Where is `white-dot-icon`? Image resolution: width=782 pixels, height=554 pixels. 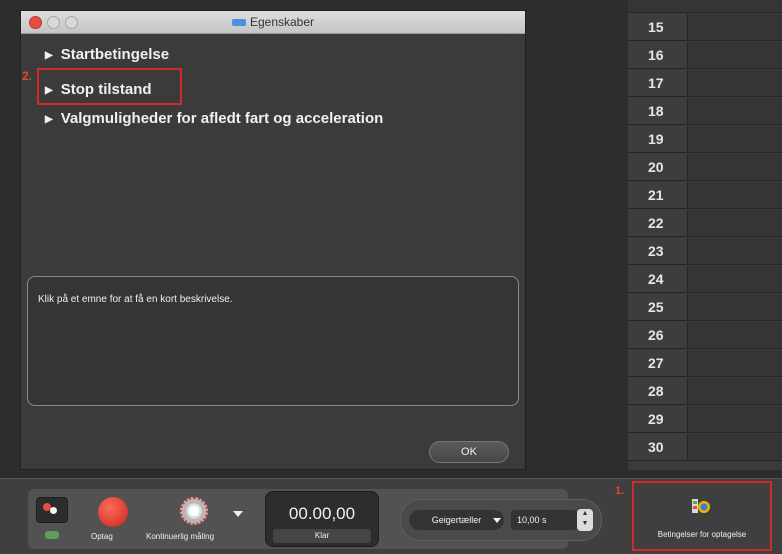
white-dot-icon is located at coordinates (53, 510).